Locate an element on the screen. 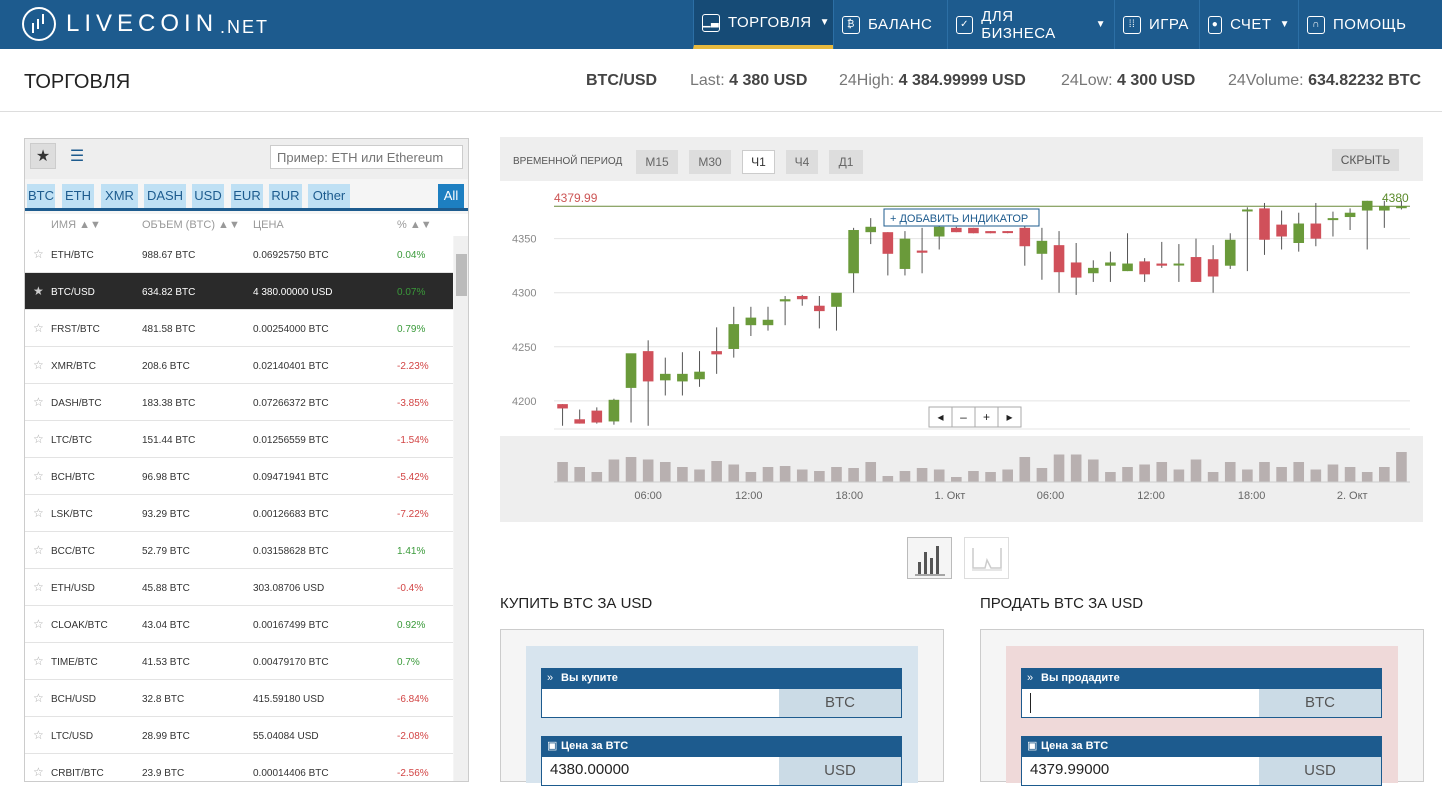 The width and height of the screenshot is (1442, 786). timeframe-d1: Д1 is located at coordinates (846, 162).